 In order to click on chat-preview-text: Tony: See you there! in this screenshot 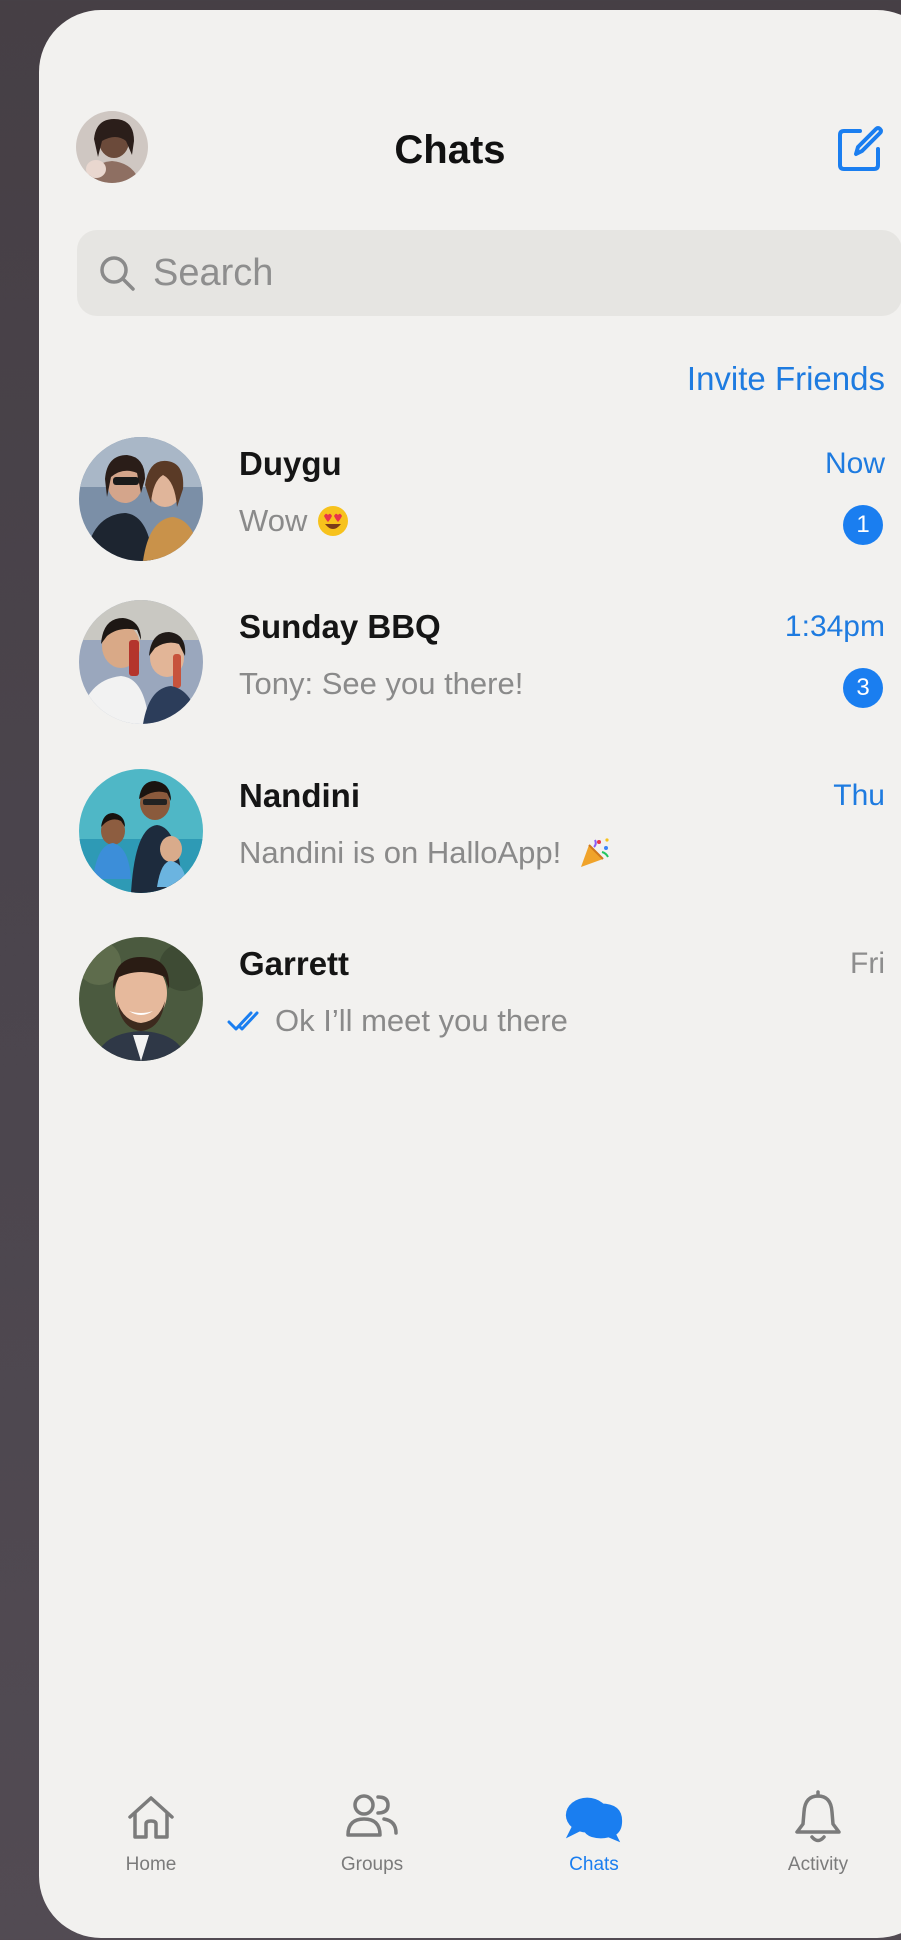, I will do `click(381, 683)`.